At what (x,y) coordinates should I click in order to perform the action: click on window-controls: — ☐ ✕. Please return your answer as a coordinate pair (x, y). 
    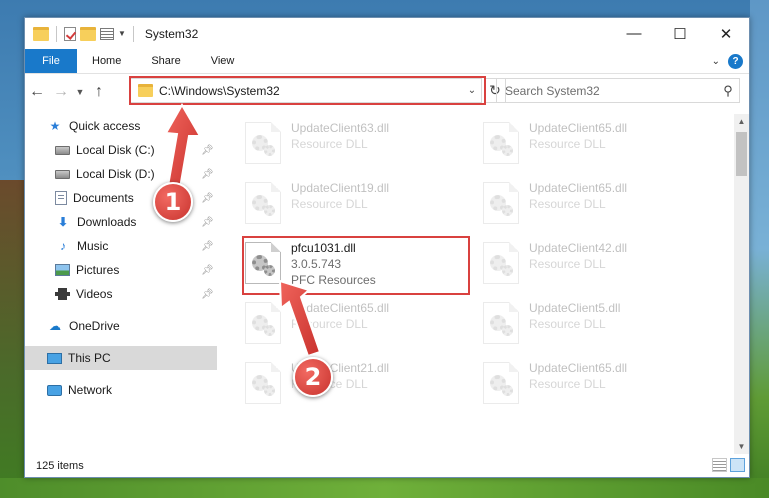
    Looking at the image, I should click on (680, 33).